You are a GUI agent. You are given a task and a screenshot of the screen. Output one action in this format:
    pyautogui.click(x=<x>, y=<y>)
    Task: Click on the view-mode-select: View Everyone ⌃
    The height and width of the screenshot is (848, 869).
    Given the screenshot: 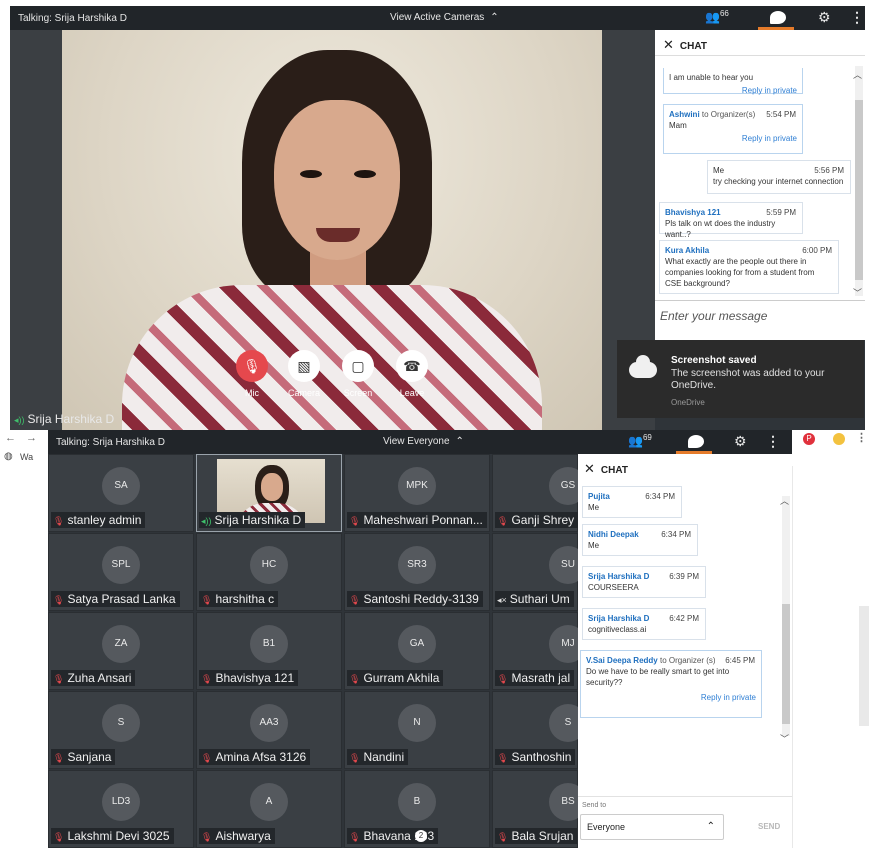 What is the action you would take?
    pyautogui.click(x=423, y=441)
    